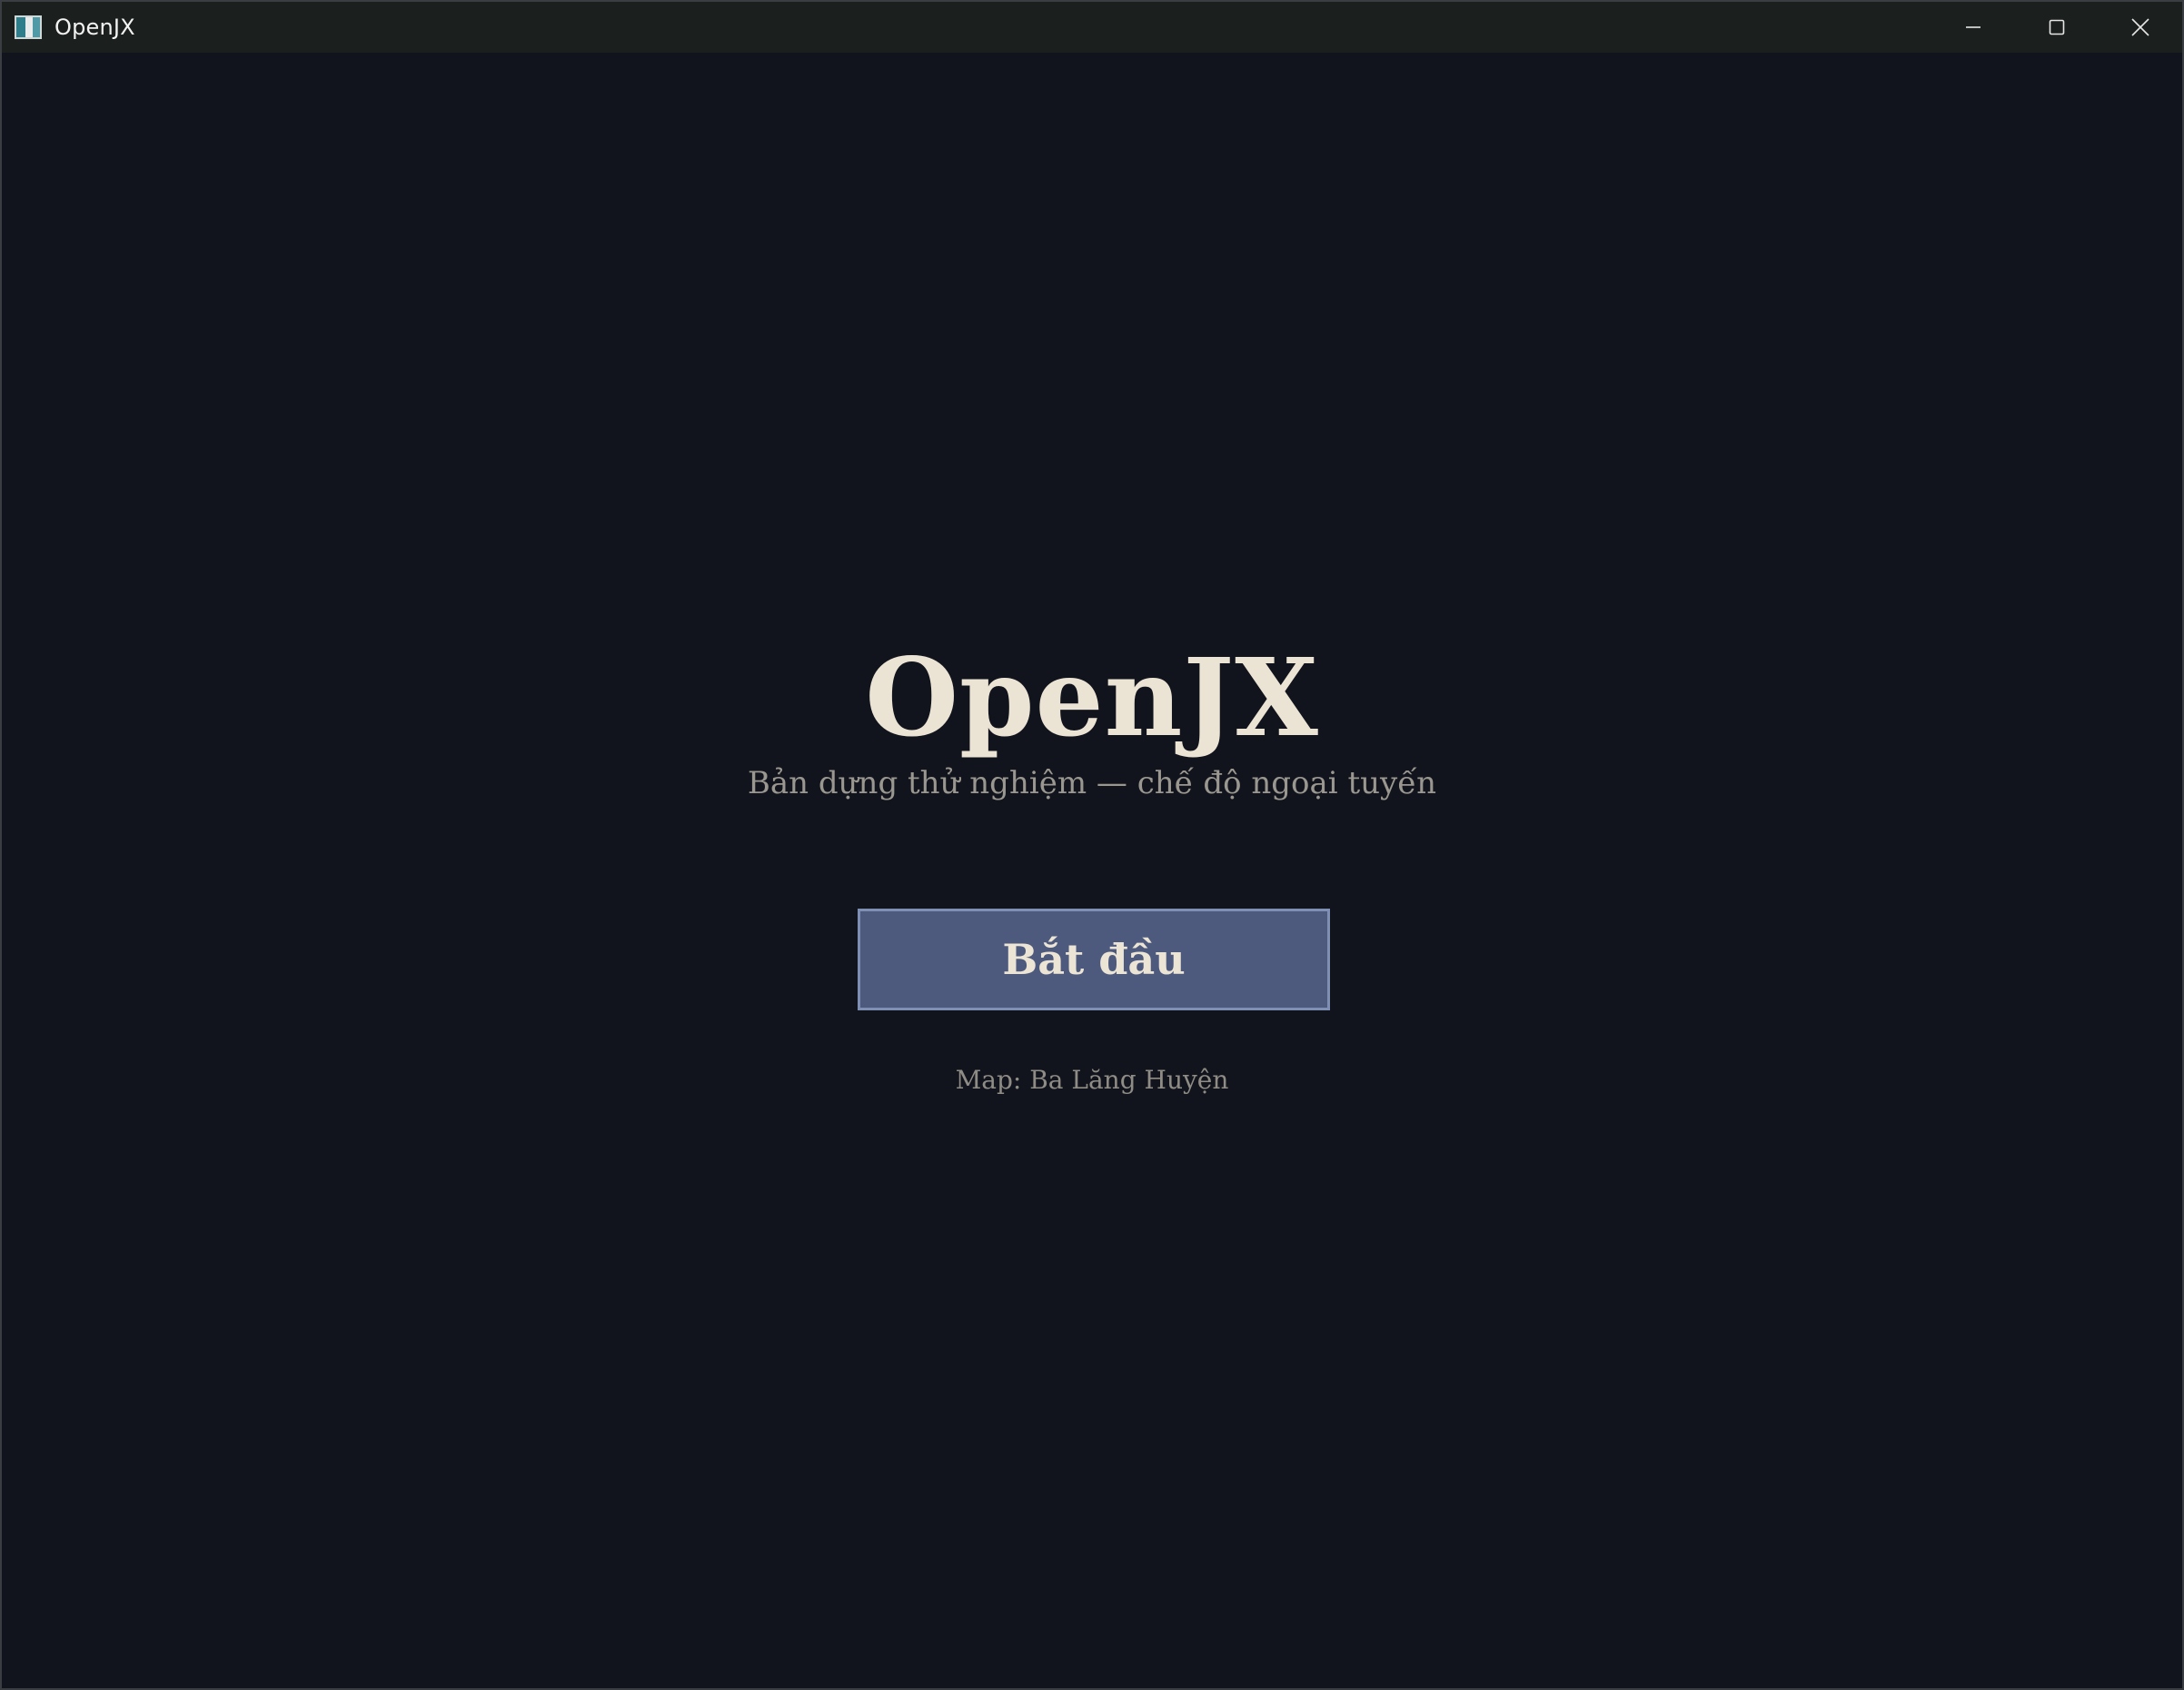 Image resolution: width=2184 pixels, height=1690 pixels. I want to click on minimize-button, so click(1973, 27).